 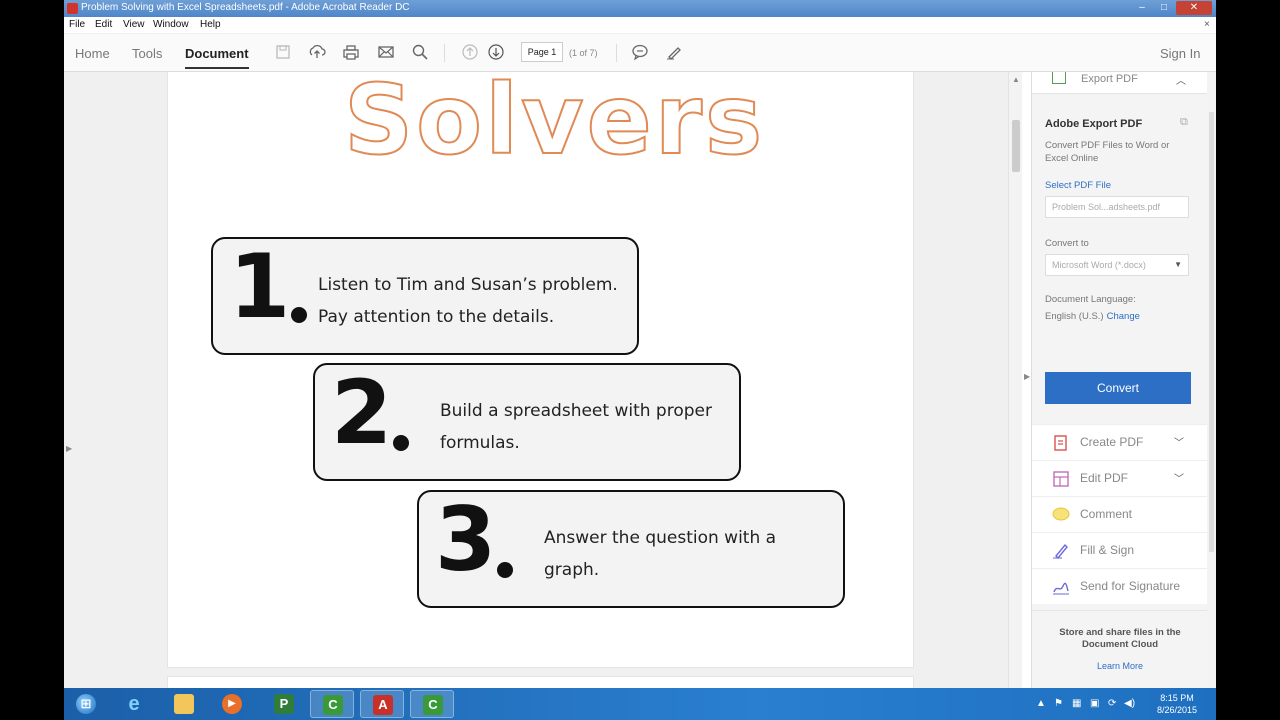 I want to click on pdf-next-page, so click(x=540, y=682).